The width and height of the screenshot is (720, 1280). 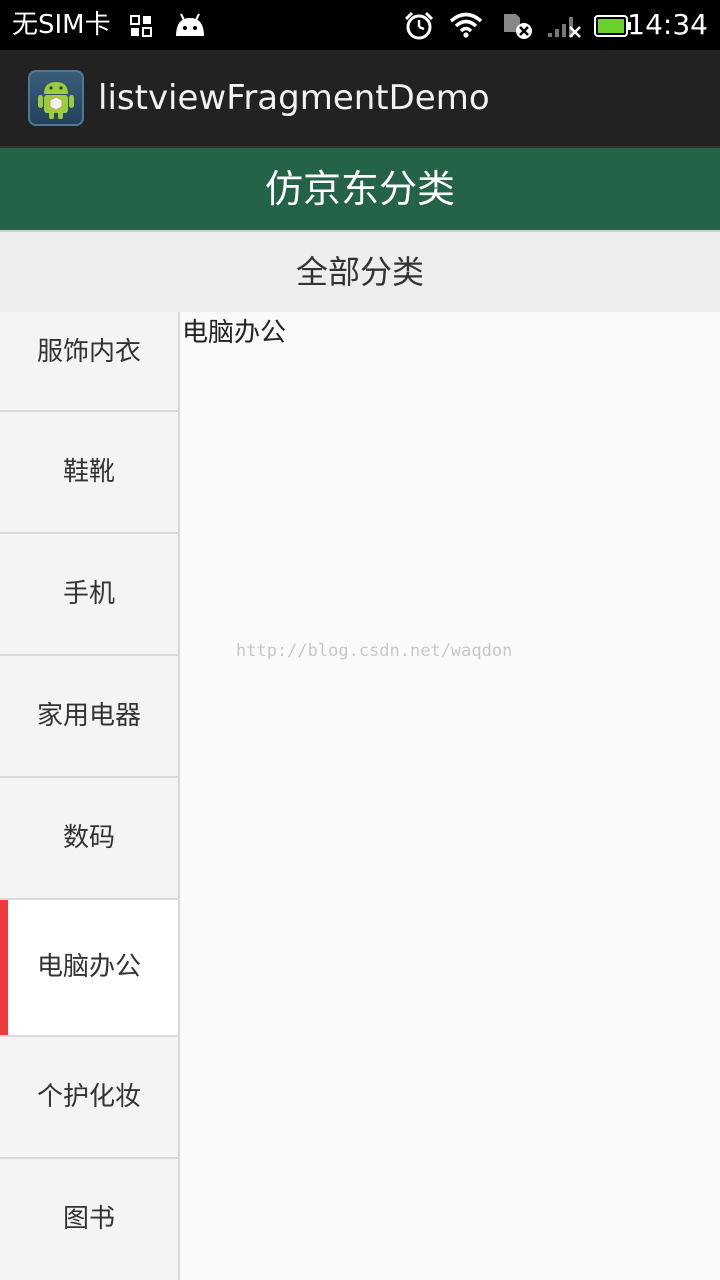 I want to click on category-item-books: 图书, so click(x=89, y=1219).